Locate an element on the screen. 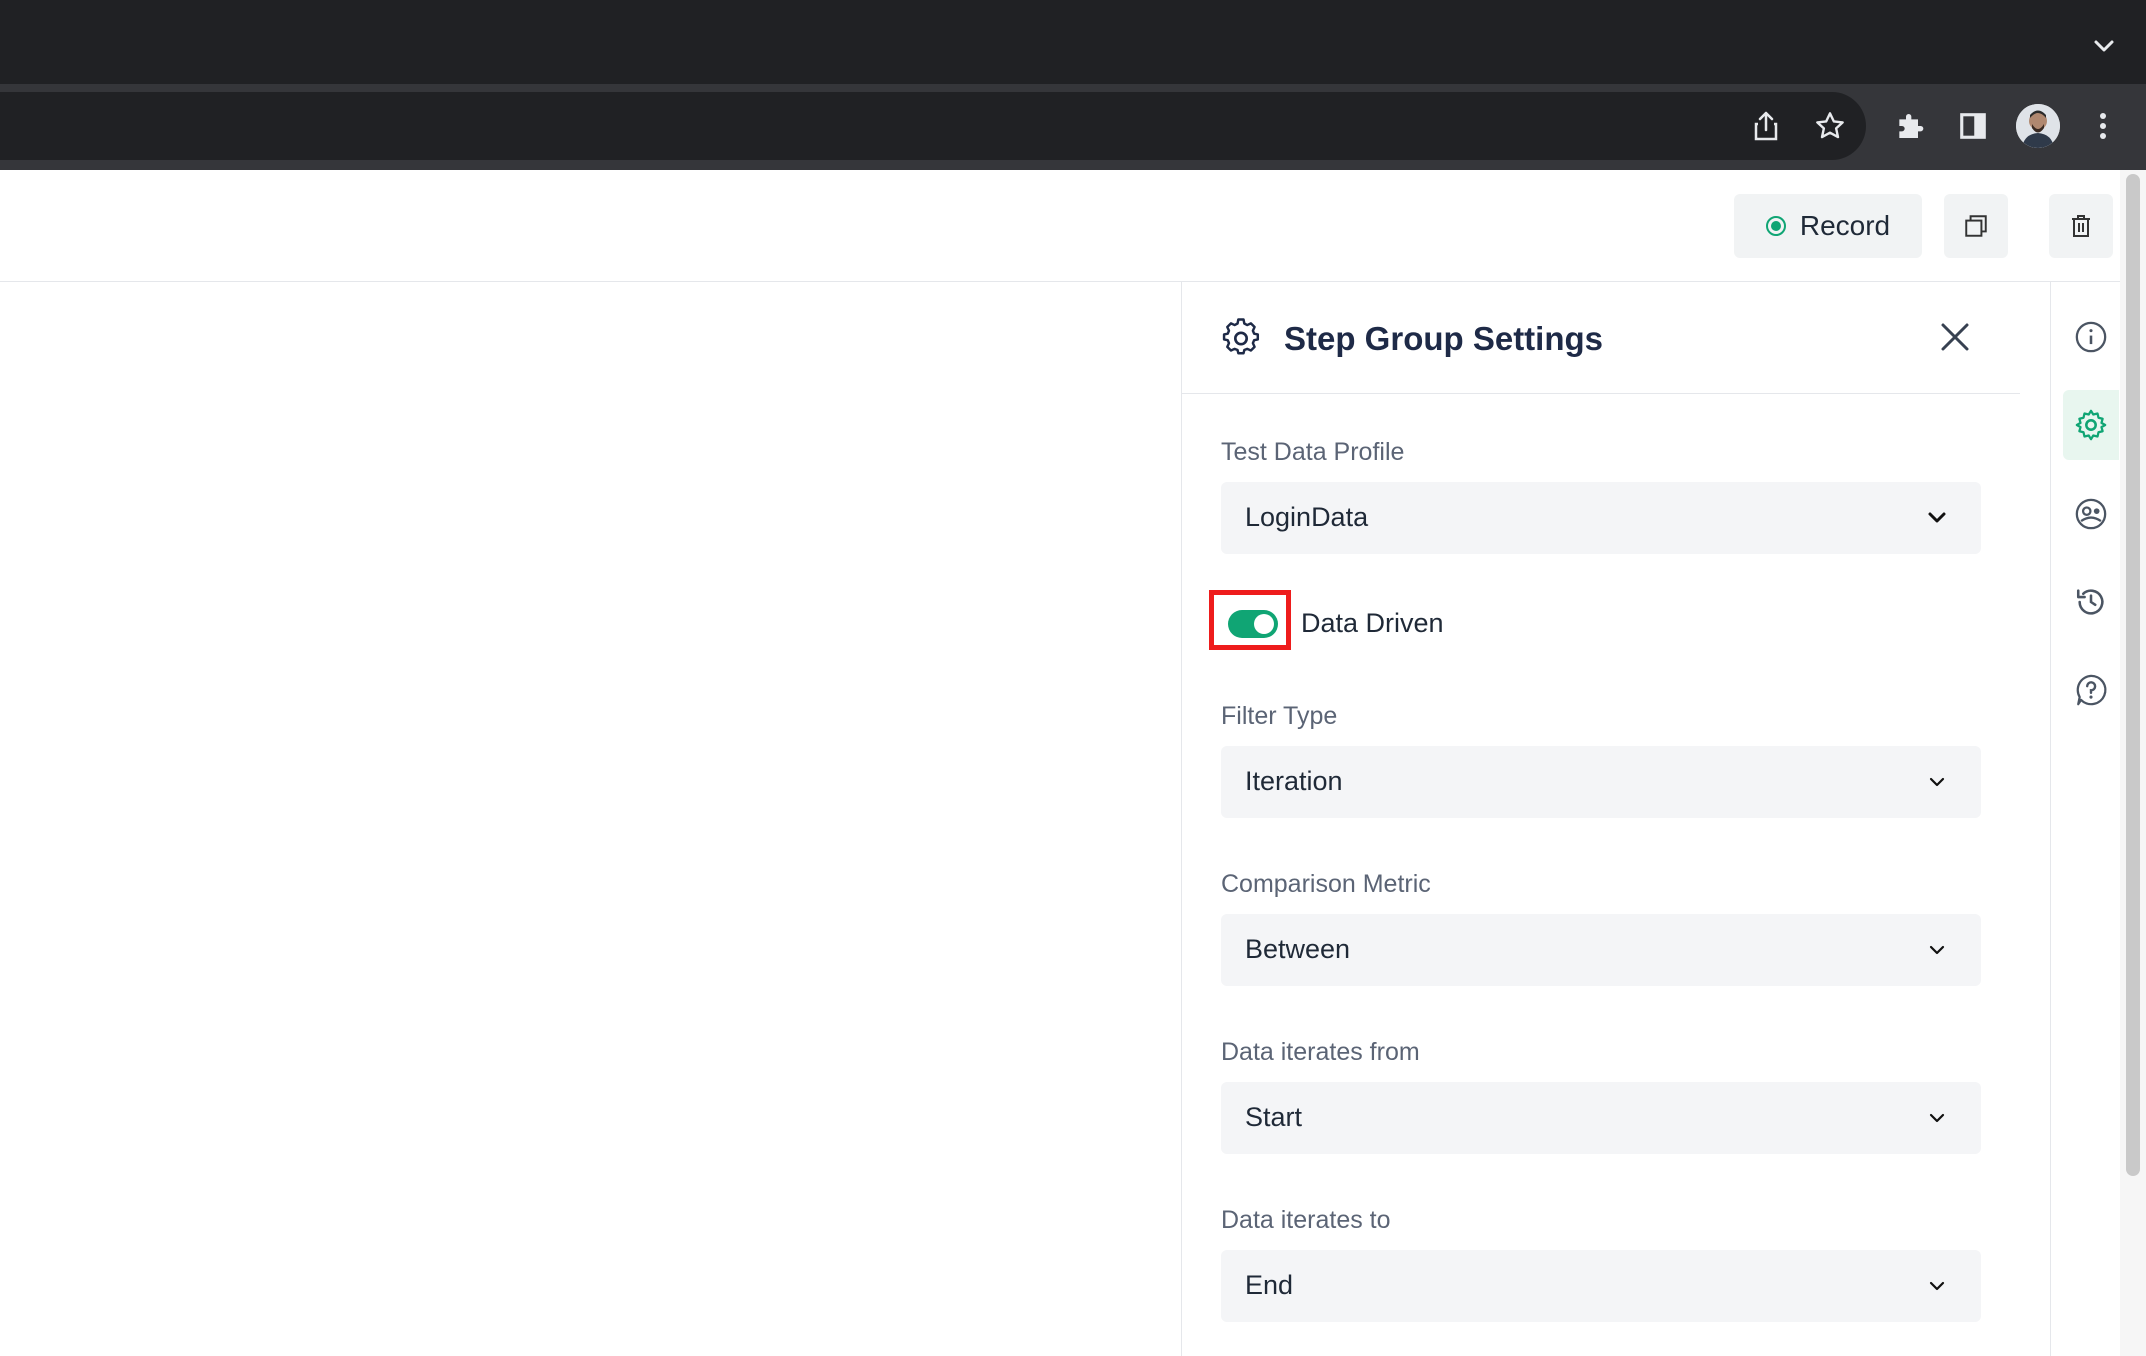  browser-menu-icon is located at coordinates (2103, 126).